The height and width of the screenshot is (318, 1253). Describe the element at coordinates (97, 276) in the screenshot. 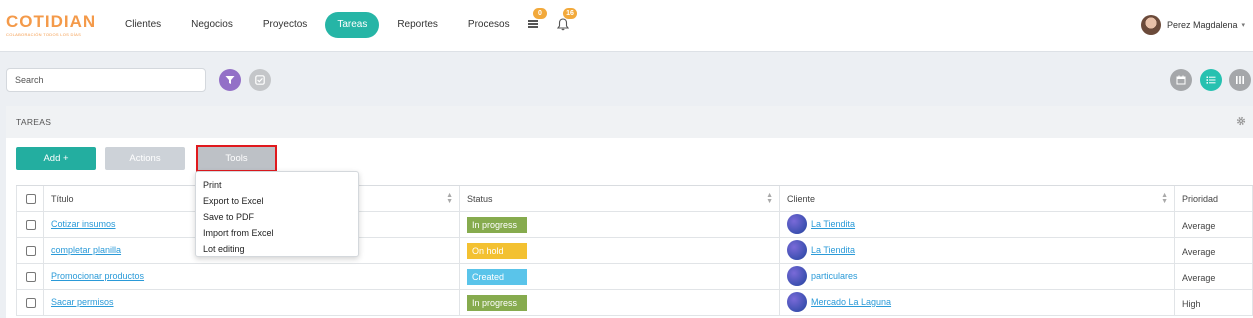

I see `task-title-link: Promocionar productos` at that location.